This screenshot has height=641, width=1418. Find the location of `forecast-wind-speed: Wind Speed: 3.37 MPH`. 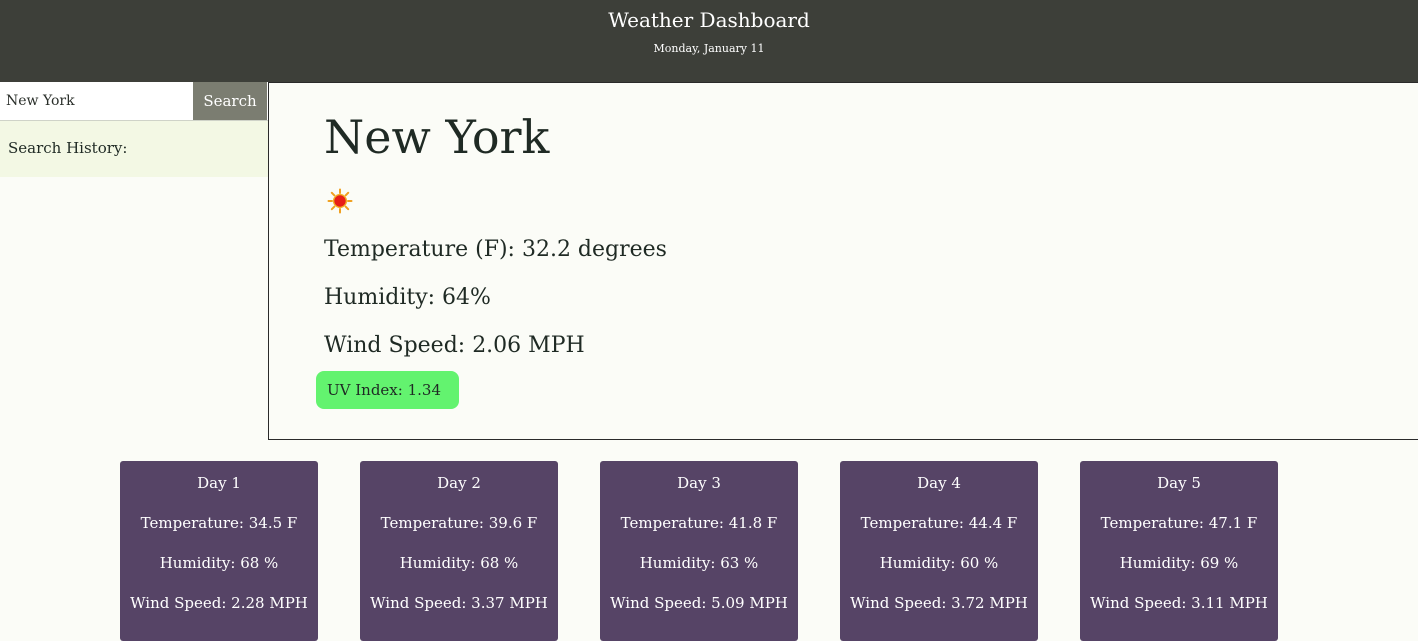

forecast-wind-speed: Wind Speed: 3.37 MPH is located at coordinates (459, 603).